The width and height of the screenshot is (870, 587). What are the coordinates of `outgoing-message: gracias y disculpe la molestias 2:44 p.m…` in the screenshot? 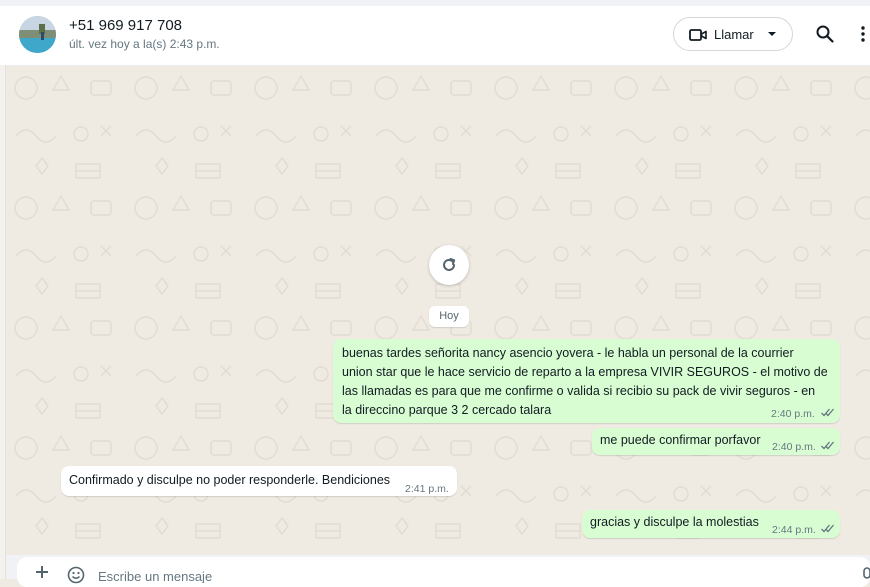 It's located at (711, 524).